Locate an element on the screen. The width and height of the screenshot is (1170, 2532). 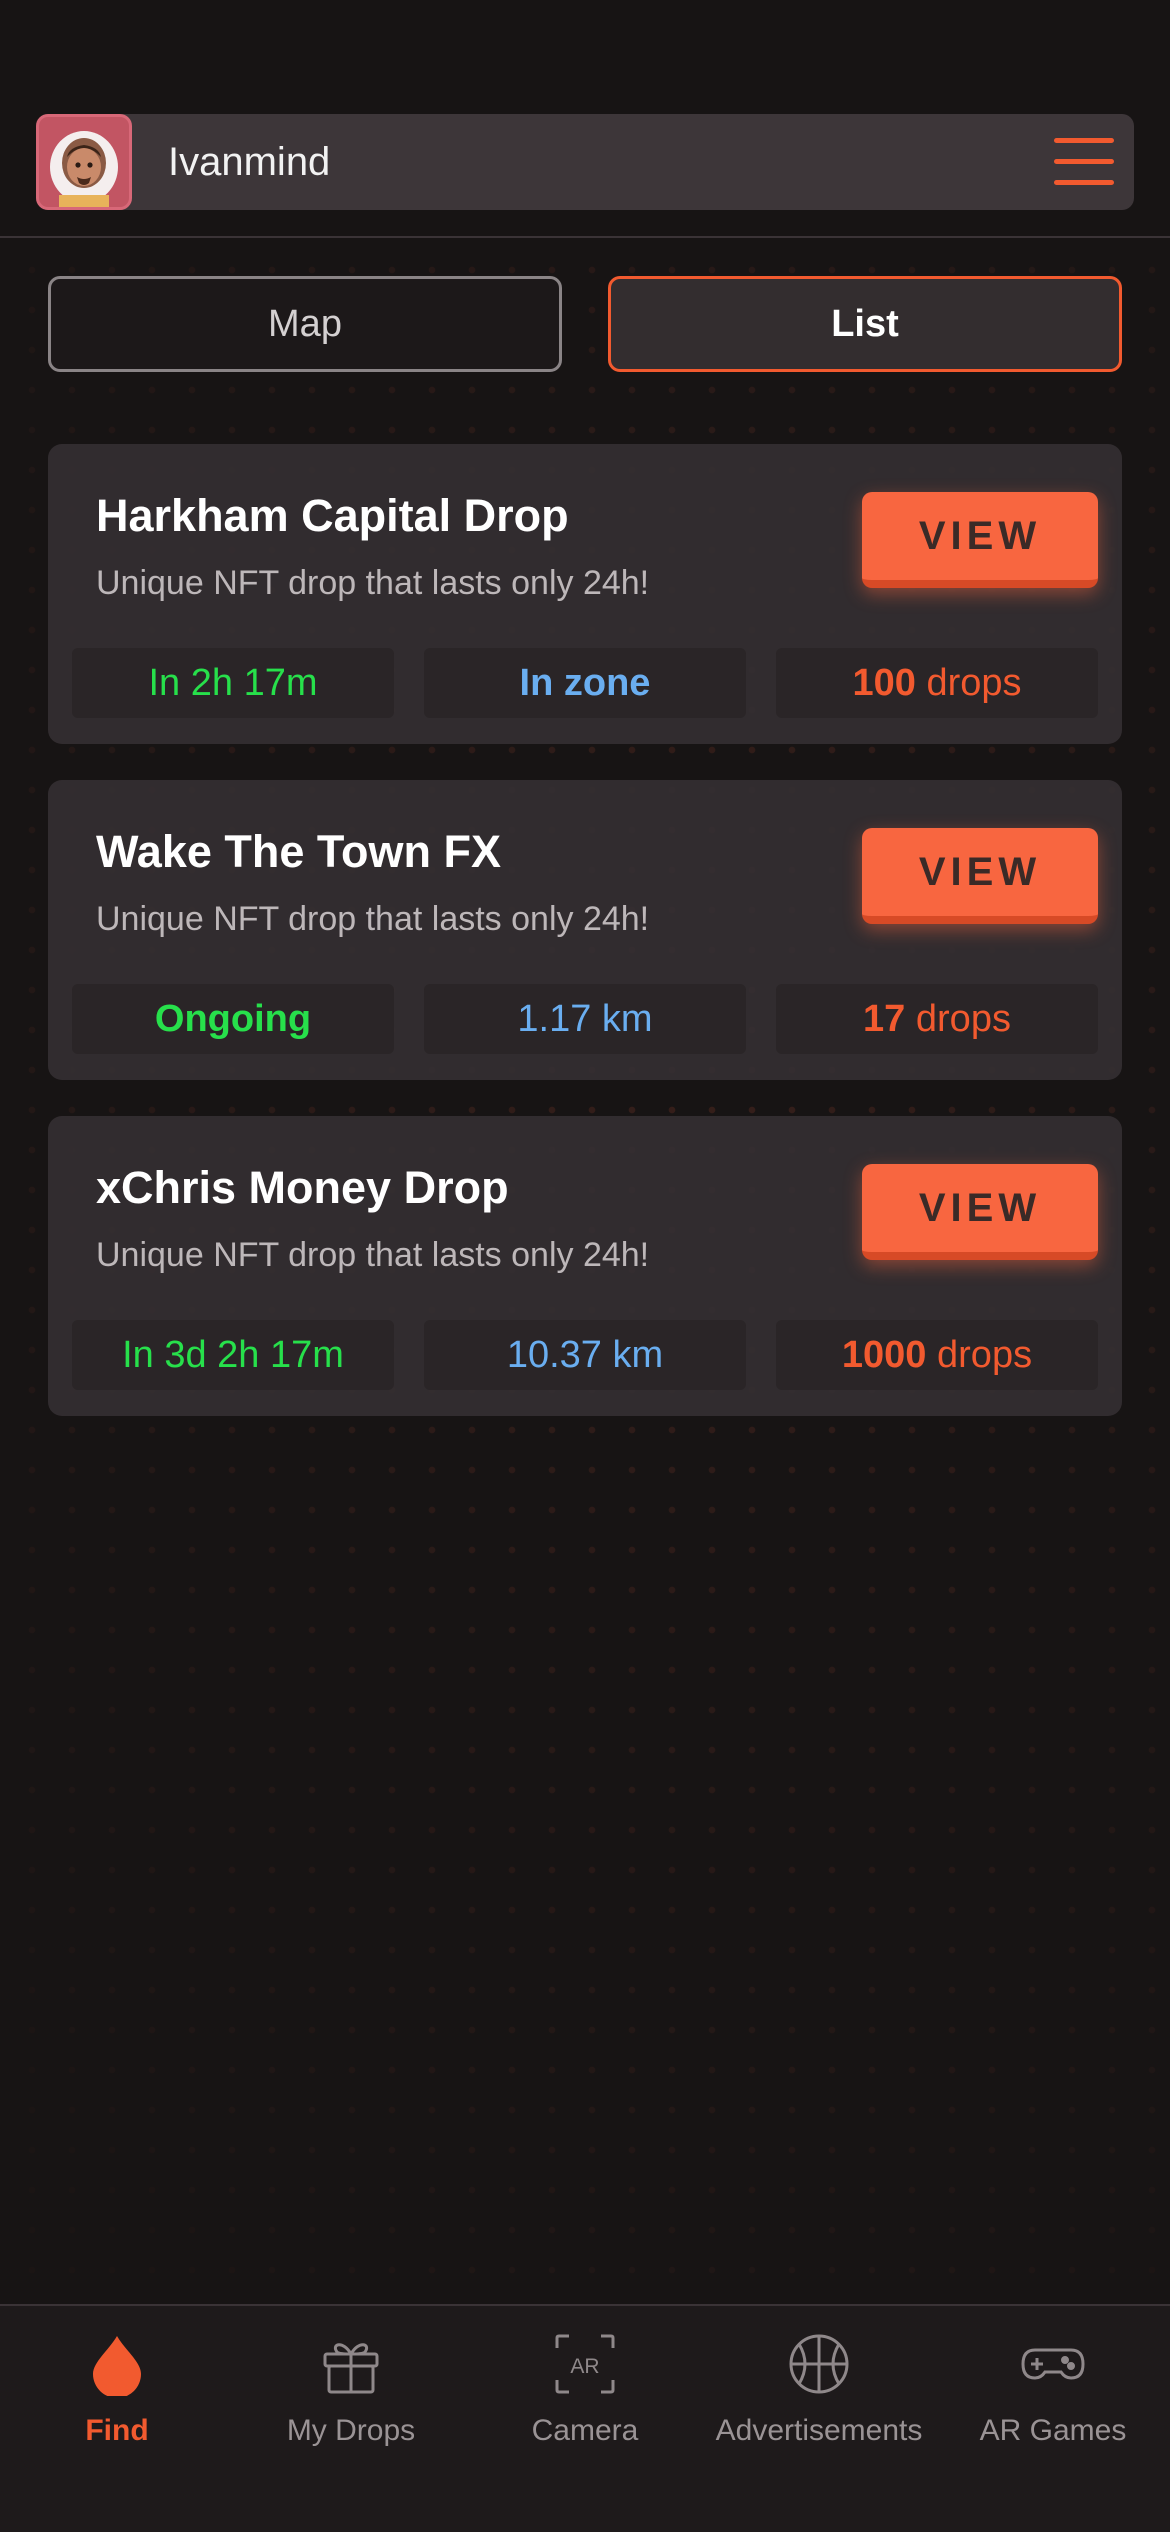
gamepad-icon is located at coordinates (1053, 2364).